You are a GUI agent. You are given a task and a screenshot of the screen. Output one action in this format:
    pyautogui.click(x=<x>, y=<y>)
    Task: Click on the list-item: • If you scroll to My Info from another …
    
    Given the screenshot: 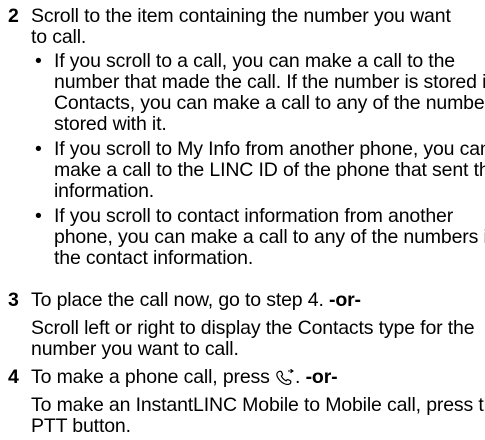 What is the action you would take?
    pyautogui.click(x=258, y=170)
    